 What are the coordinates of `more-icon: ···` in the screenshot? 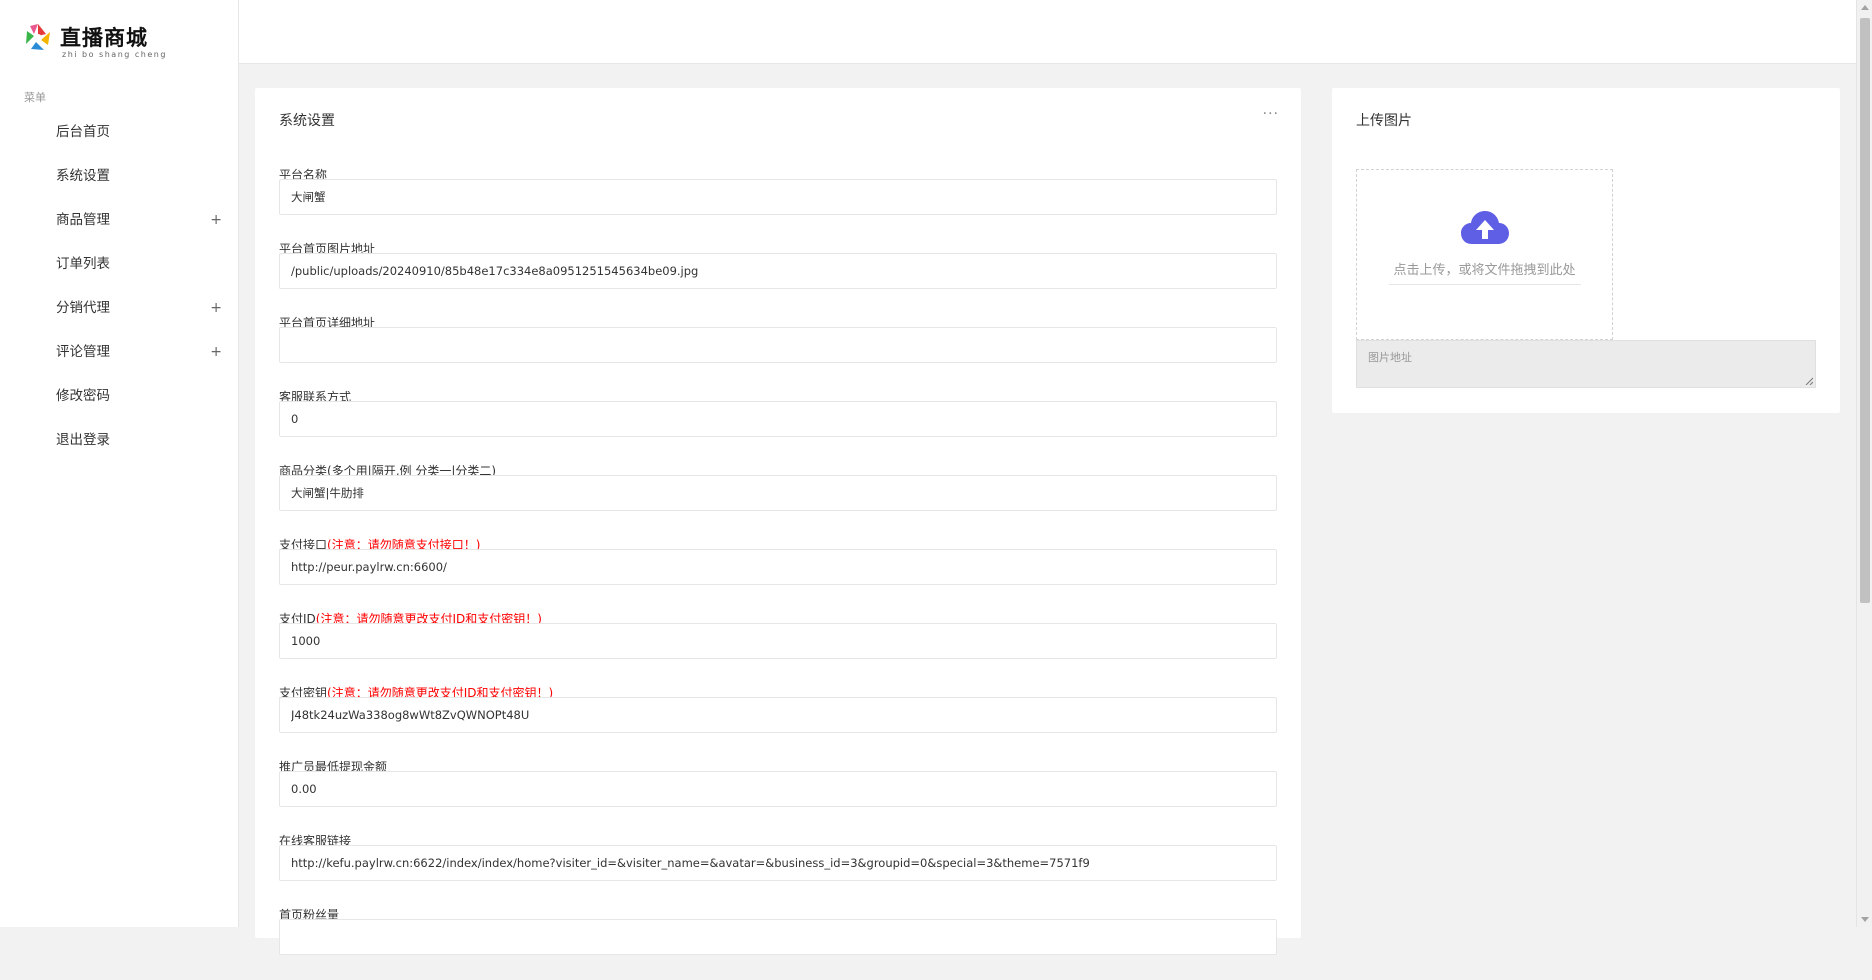 It's located at (1271, 114).